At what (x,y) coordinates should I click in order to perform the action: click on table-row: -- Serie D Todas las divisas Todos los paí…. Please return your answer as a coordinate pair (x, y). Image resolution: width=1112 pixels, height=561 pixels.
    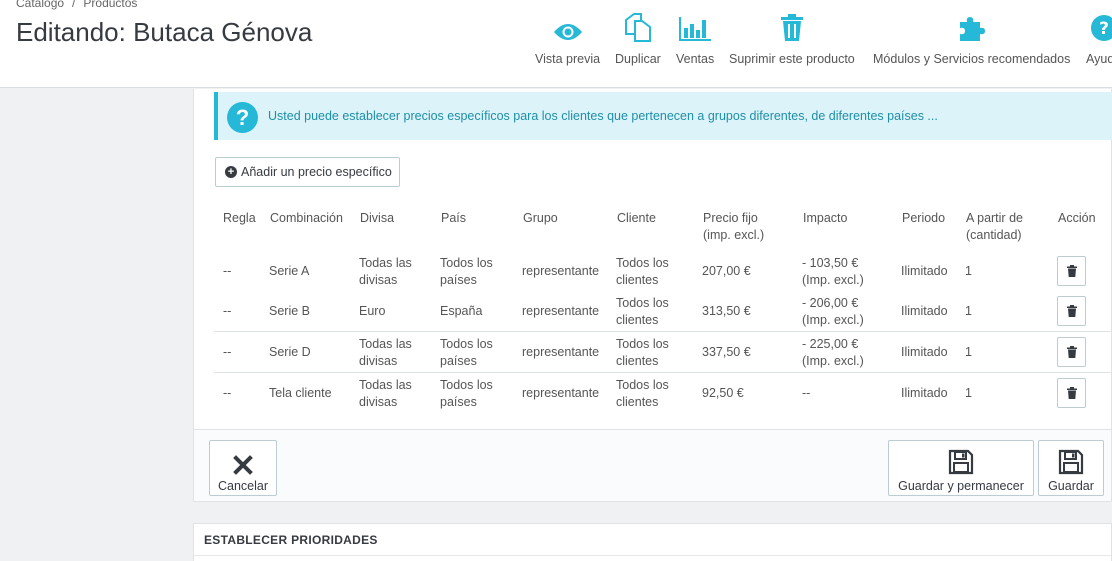
    Looking at the image, I should click on (663, 352).